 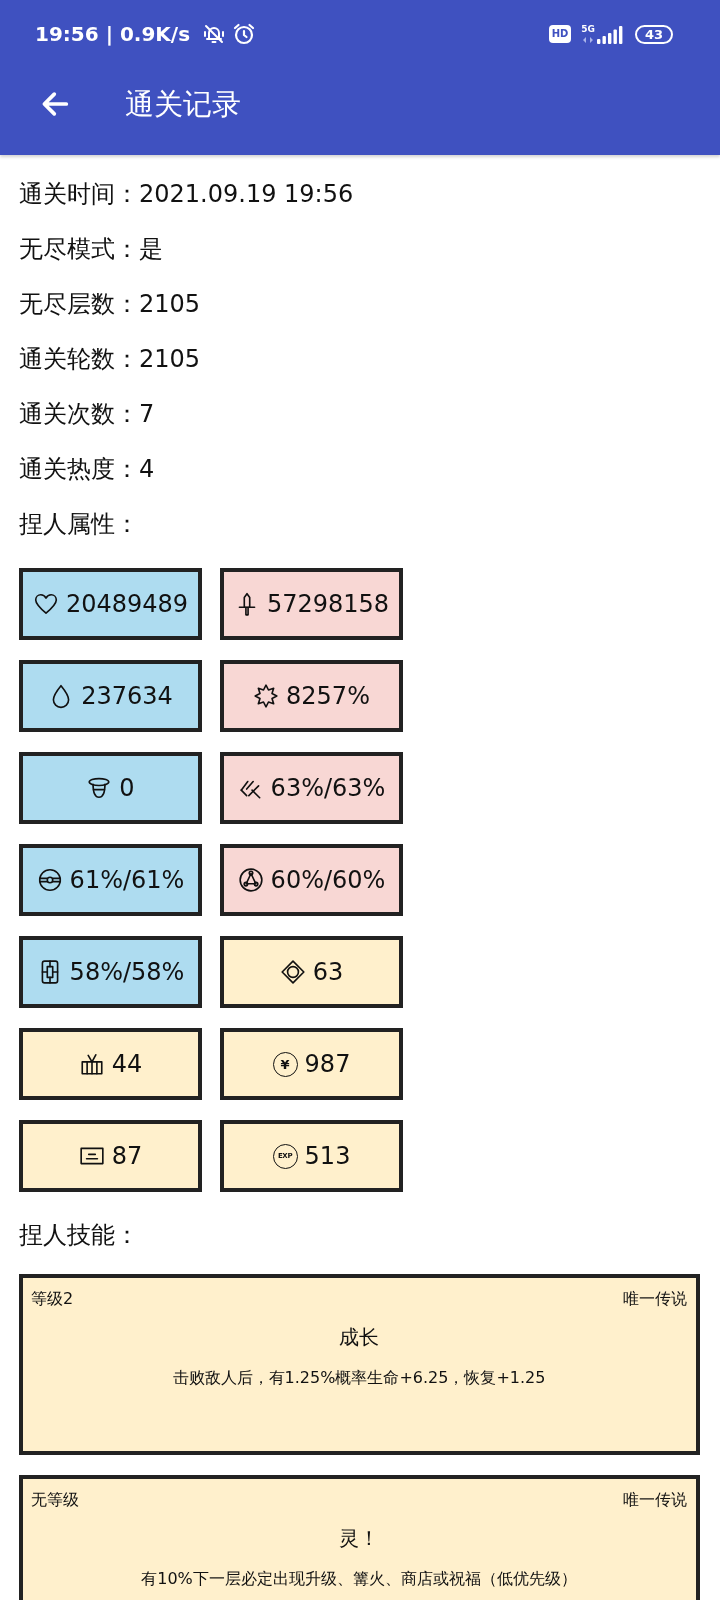 What do you see at coordinates (183, 104) in the screenshot?
I see `screen-title: 通关记录` at bounding box center [183, 104].